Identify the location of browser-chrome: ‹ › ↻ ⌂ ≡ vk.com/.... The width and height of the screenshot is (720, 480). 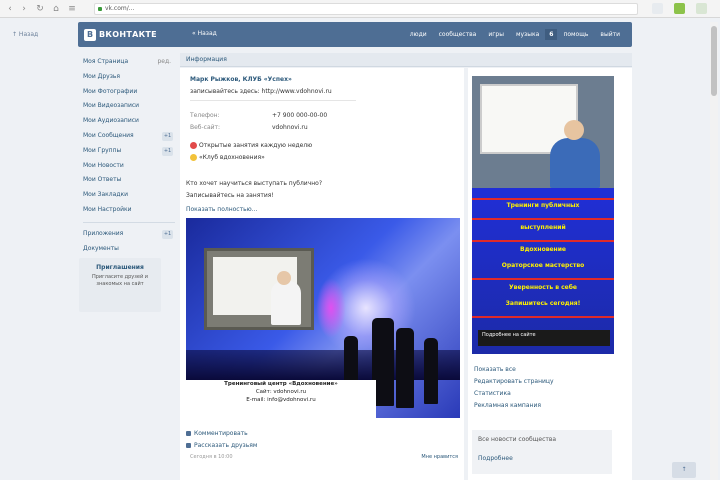
(360, 9).